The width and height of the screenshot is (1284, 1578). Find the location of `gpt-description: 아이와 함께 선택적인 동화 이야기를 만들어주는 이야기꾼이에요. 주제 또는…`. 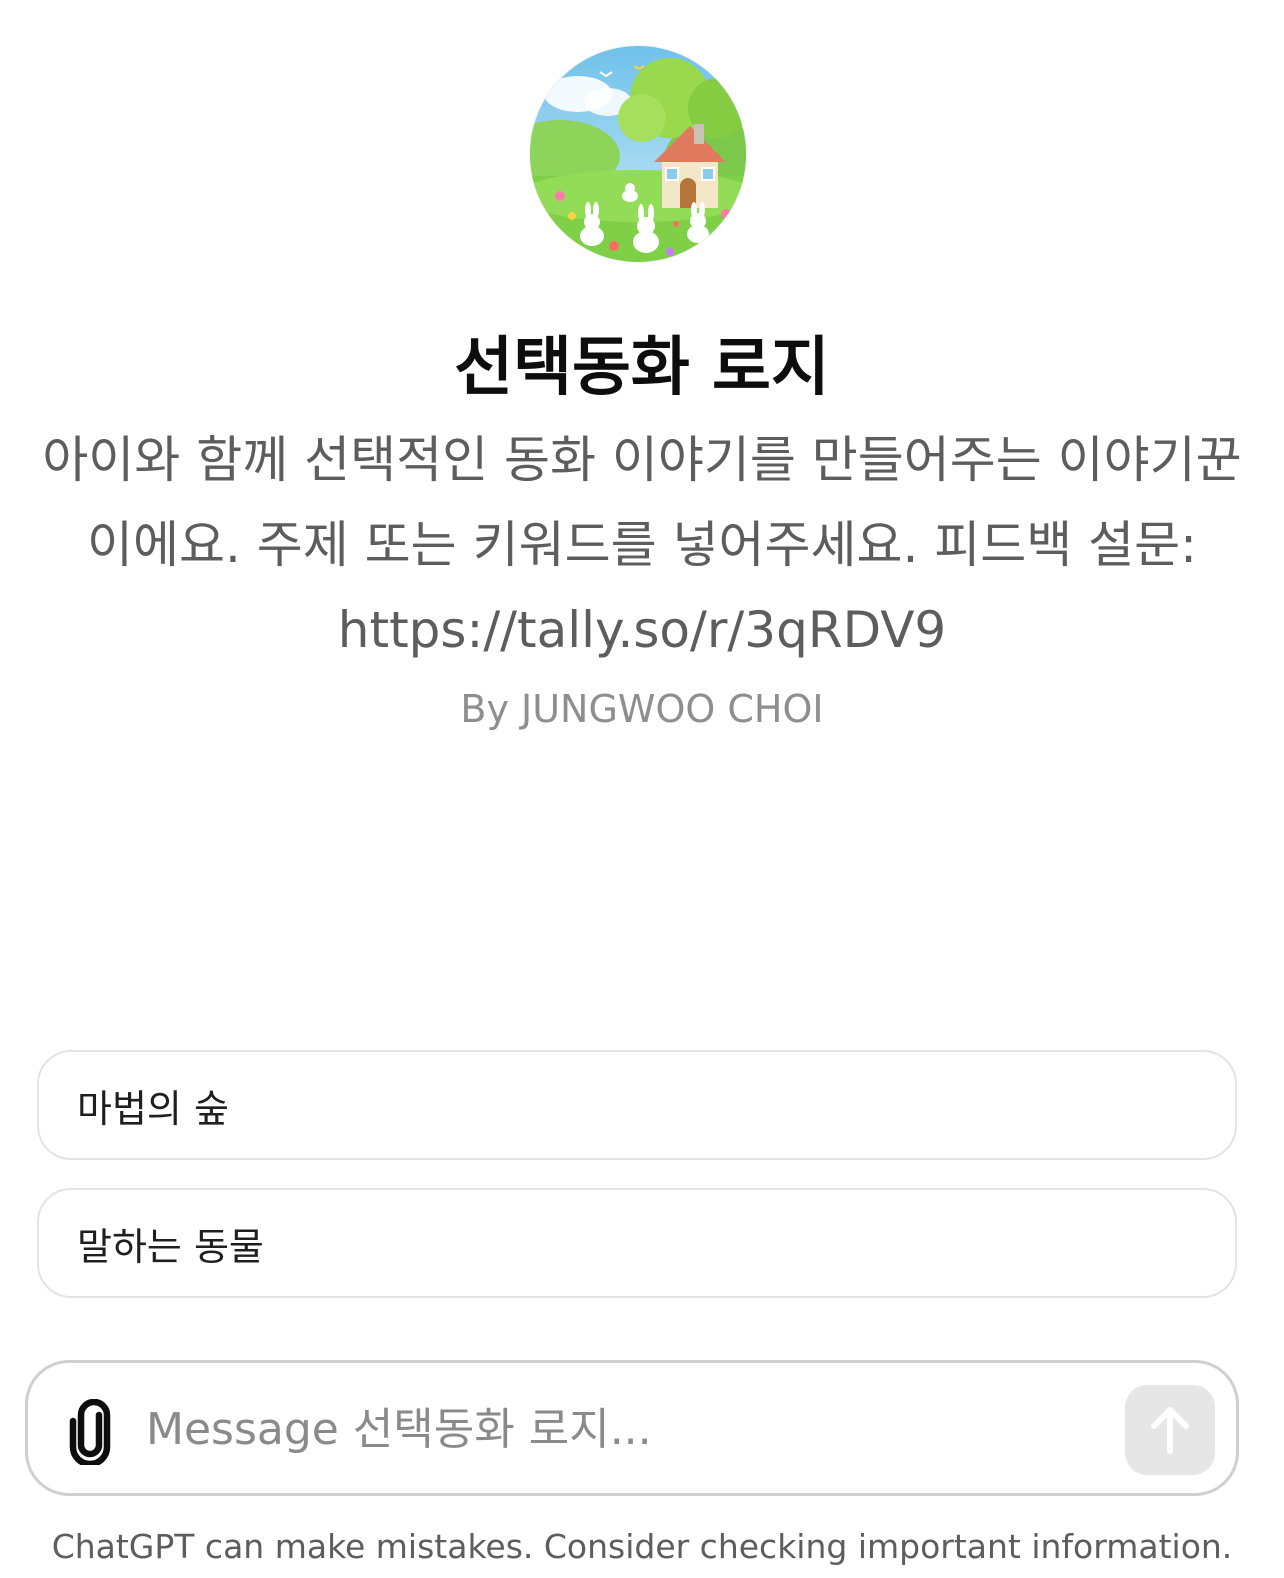

gpt-description: 아이와 함께 선택적인 동화 이야기를 만들어주는 이야기꾼이에요. 주제 또는… is located at coordinates (642, 545).